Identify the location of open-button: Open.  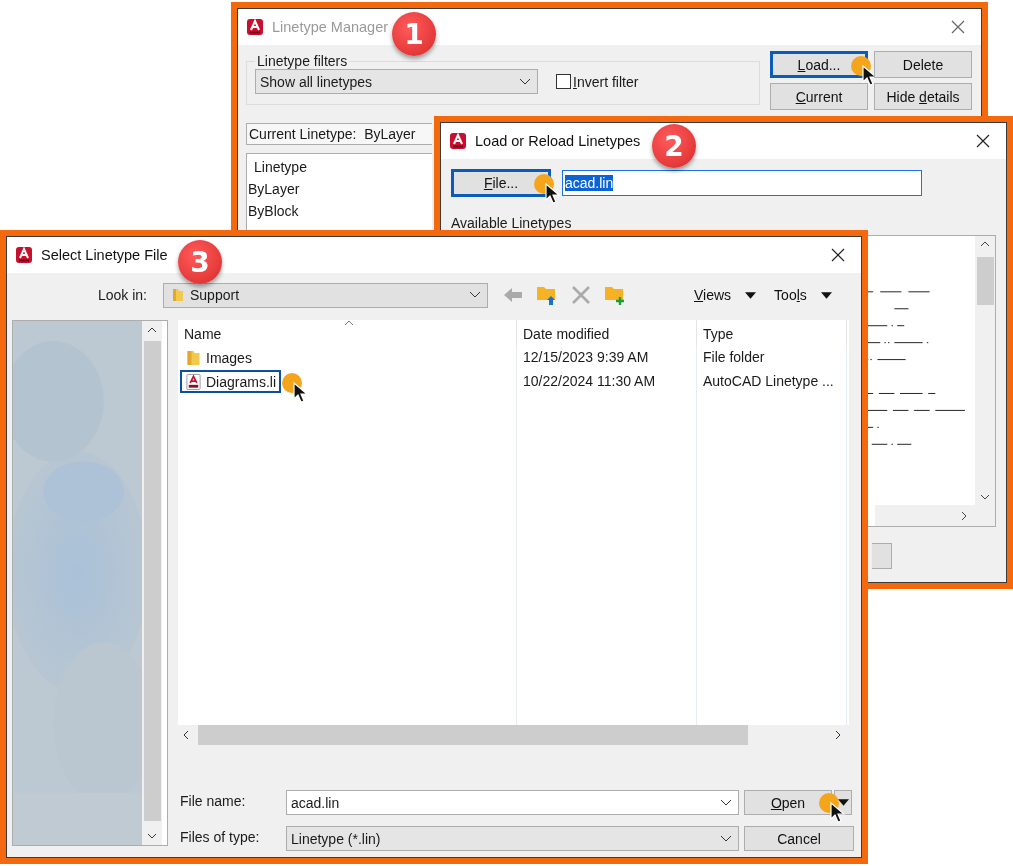
(788, 802).